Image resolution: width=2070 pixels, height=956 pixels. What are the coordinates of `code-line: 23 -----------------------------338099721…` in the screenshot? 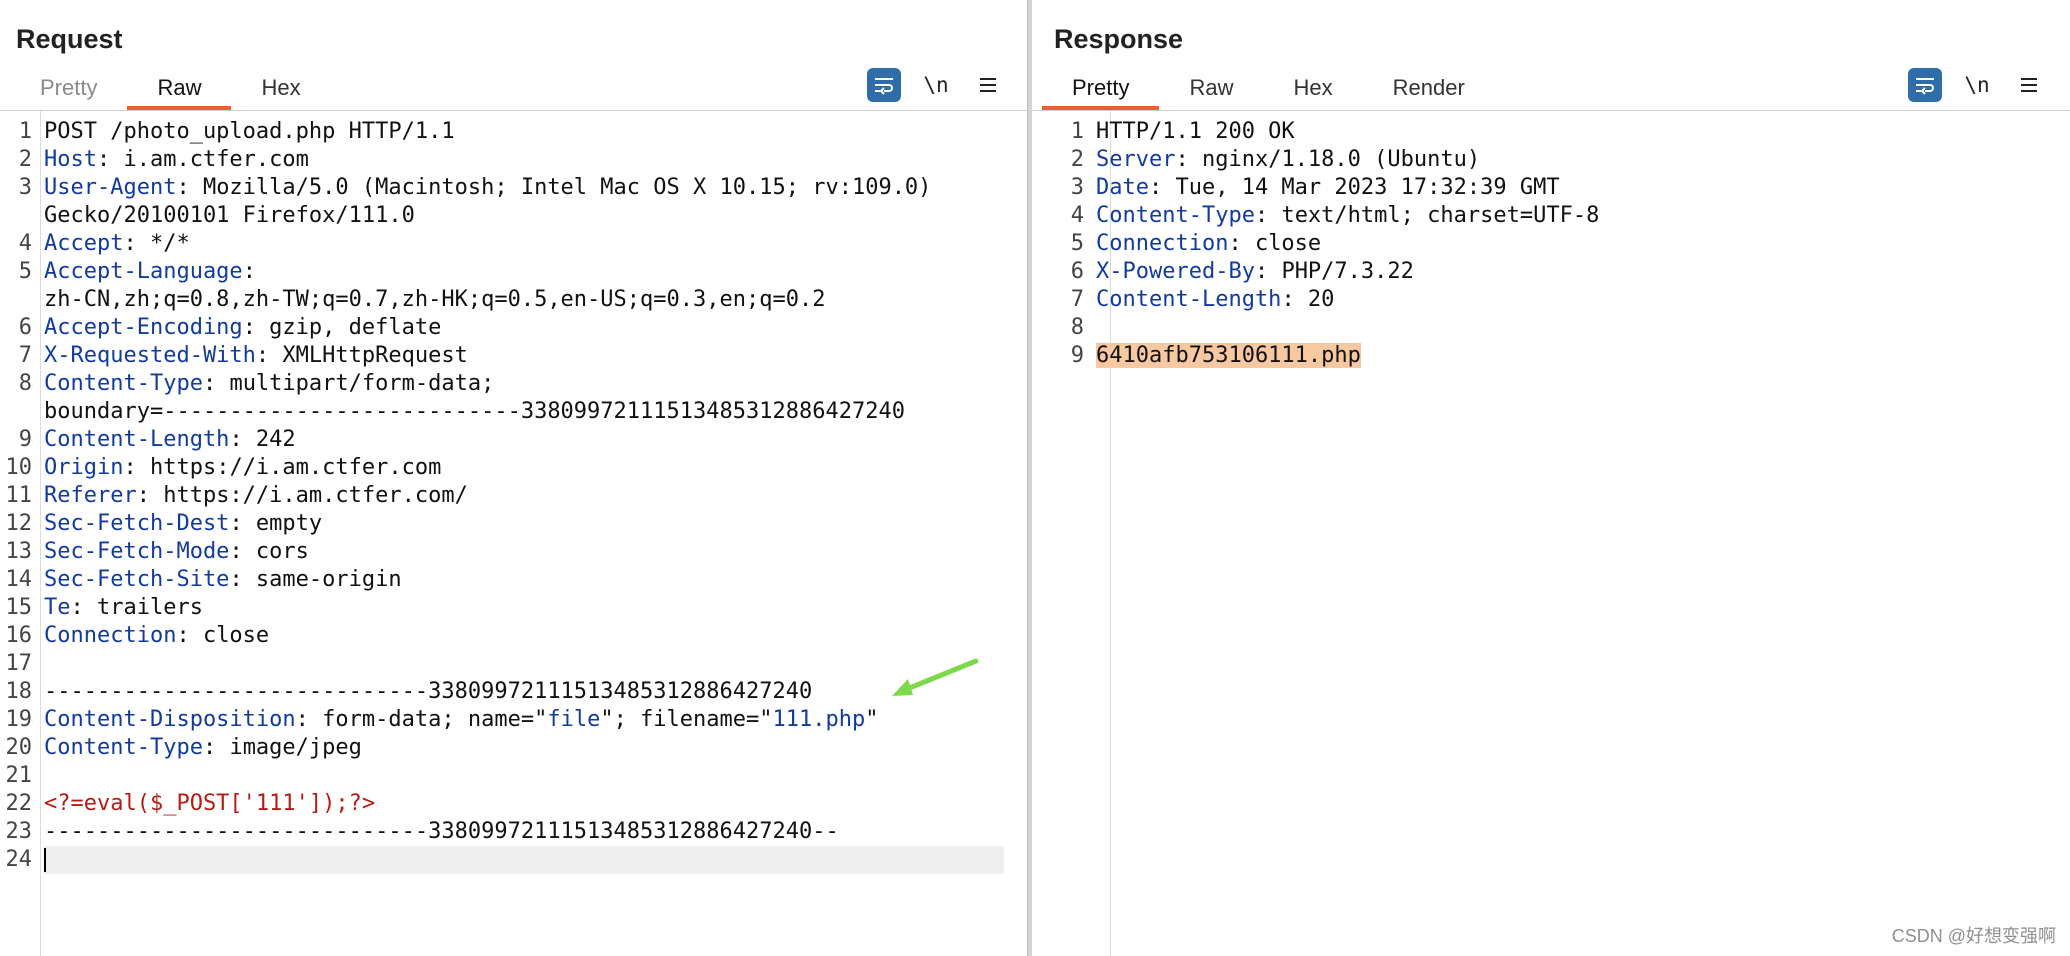 It's located at (465, 832).